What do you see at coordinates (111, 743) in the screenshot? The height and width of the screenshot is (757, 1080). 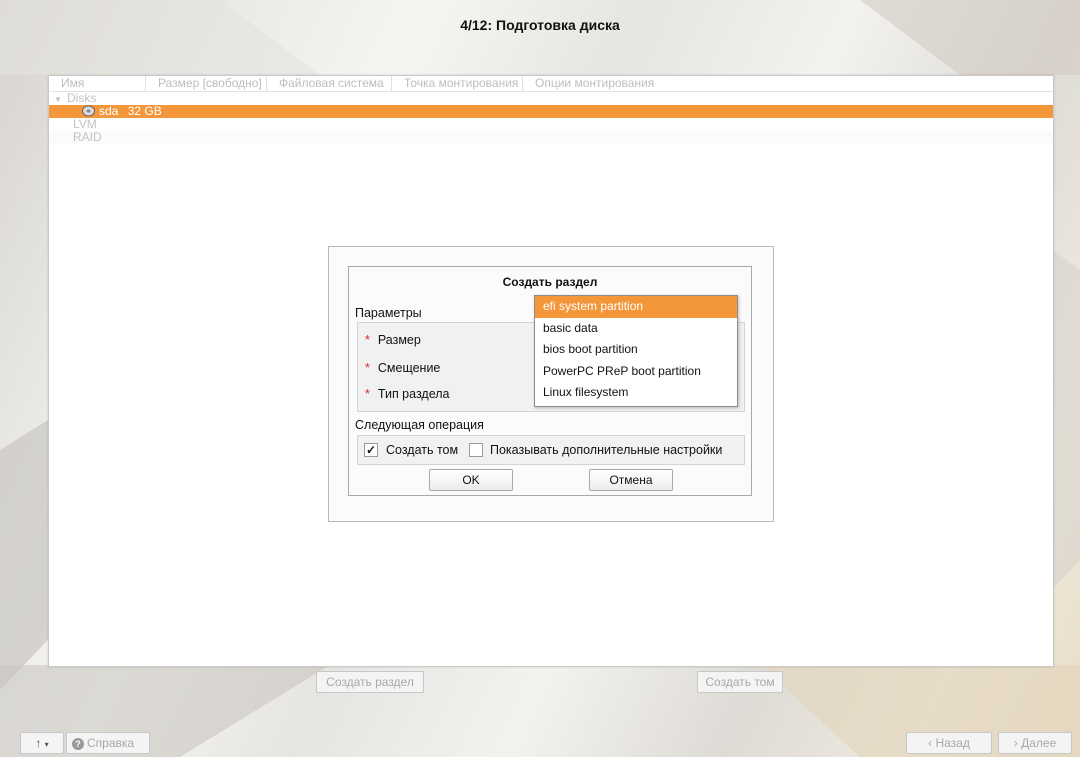 I see `help-label: Справка` at bounding box center [111, 743].